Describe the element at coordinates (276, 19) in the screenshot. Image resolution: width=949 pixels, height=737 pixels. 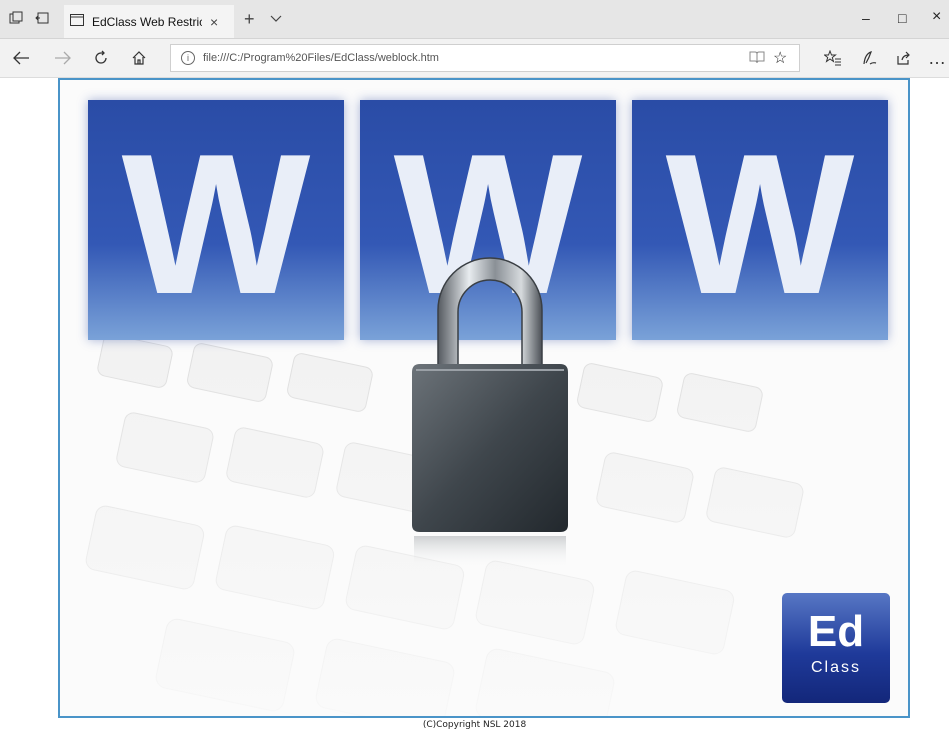
I see `chevron-down-icon` at that location.